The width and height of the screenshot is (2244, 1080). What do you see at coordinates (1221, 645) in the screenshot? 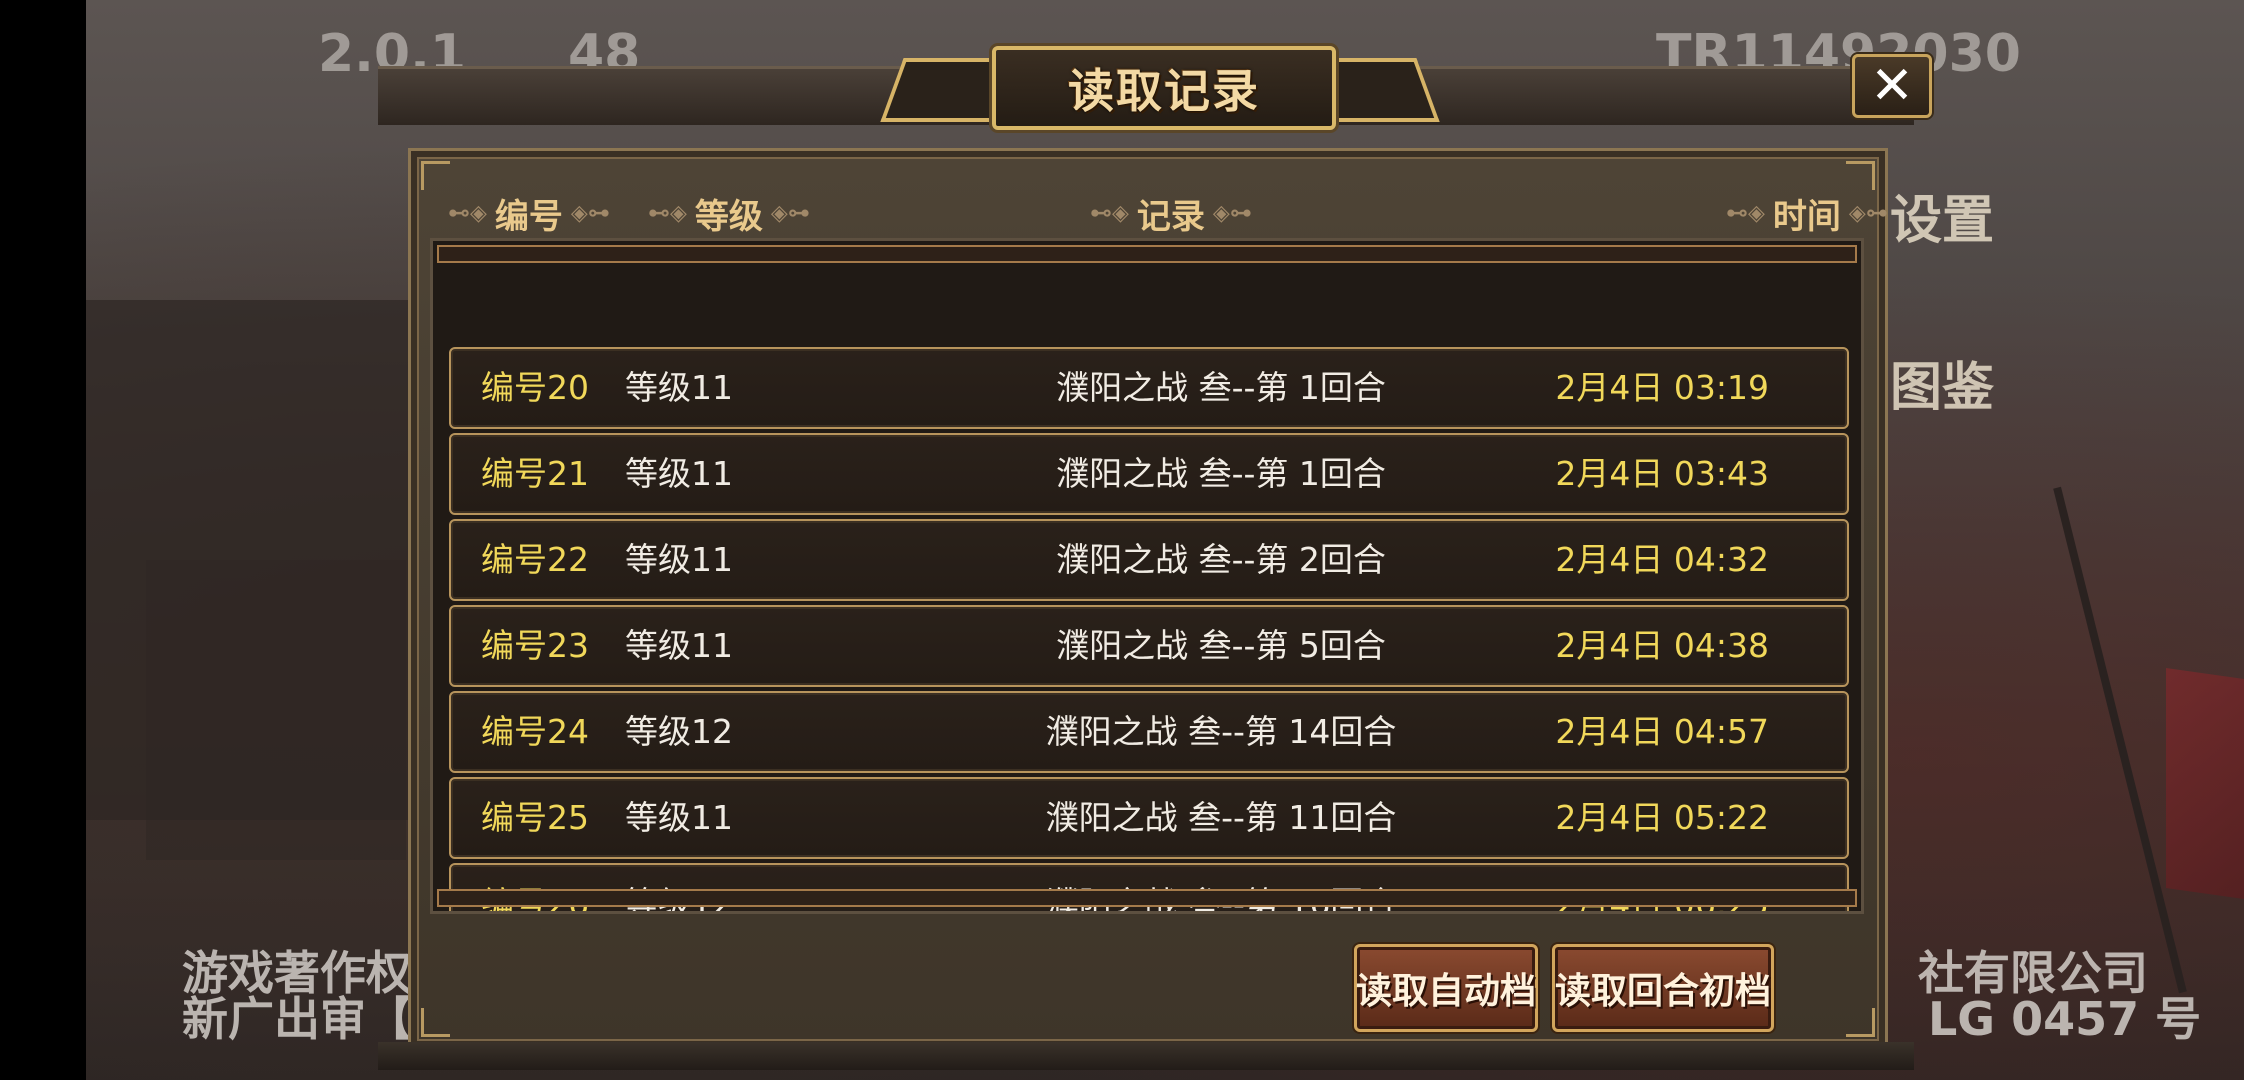
I see `record-description: 濮阳之战 叁--第 5回合` at bounding box center [1221, 645].